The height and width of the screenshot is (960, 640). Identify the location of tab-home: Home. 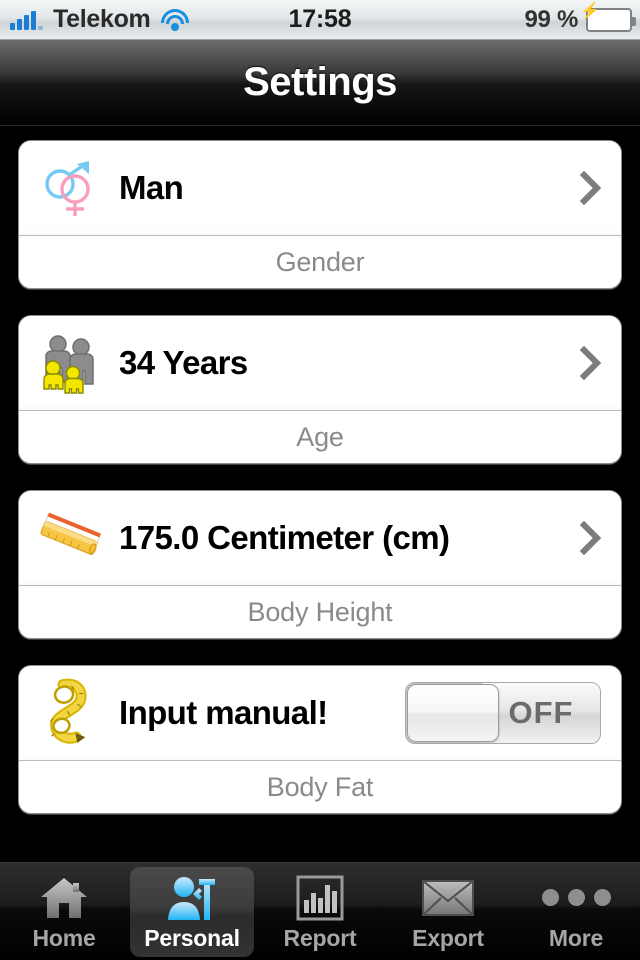
(64, 911).